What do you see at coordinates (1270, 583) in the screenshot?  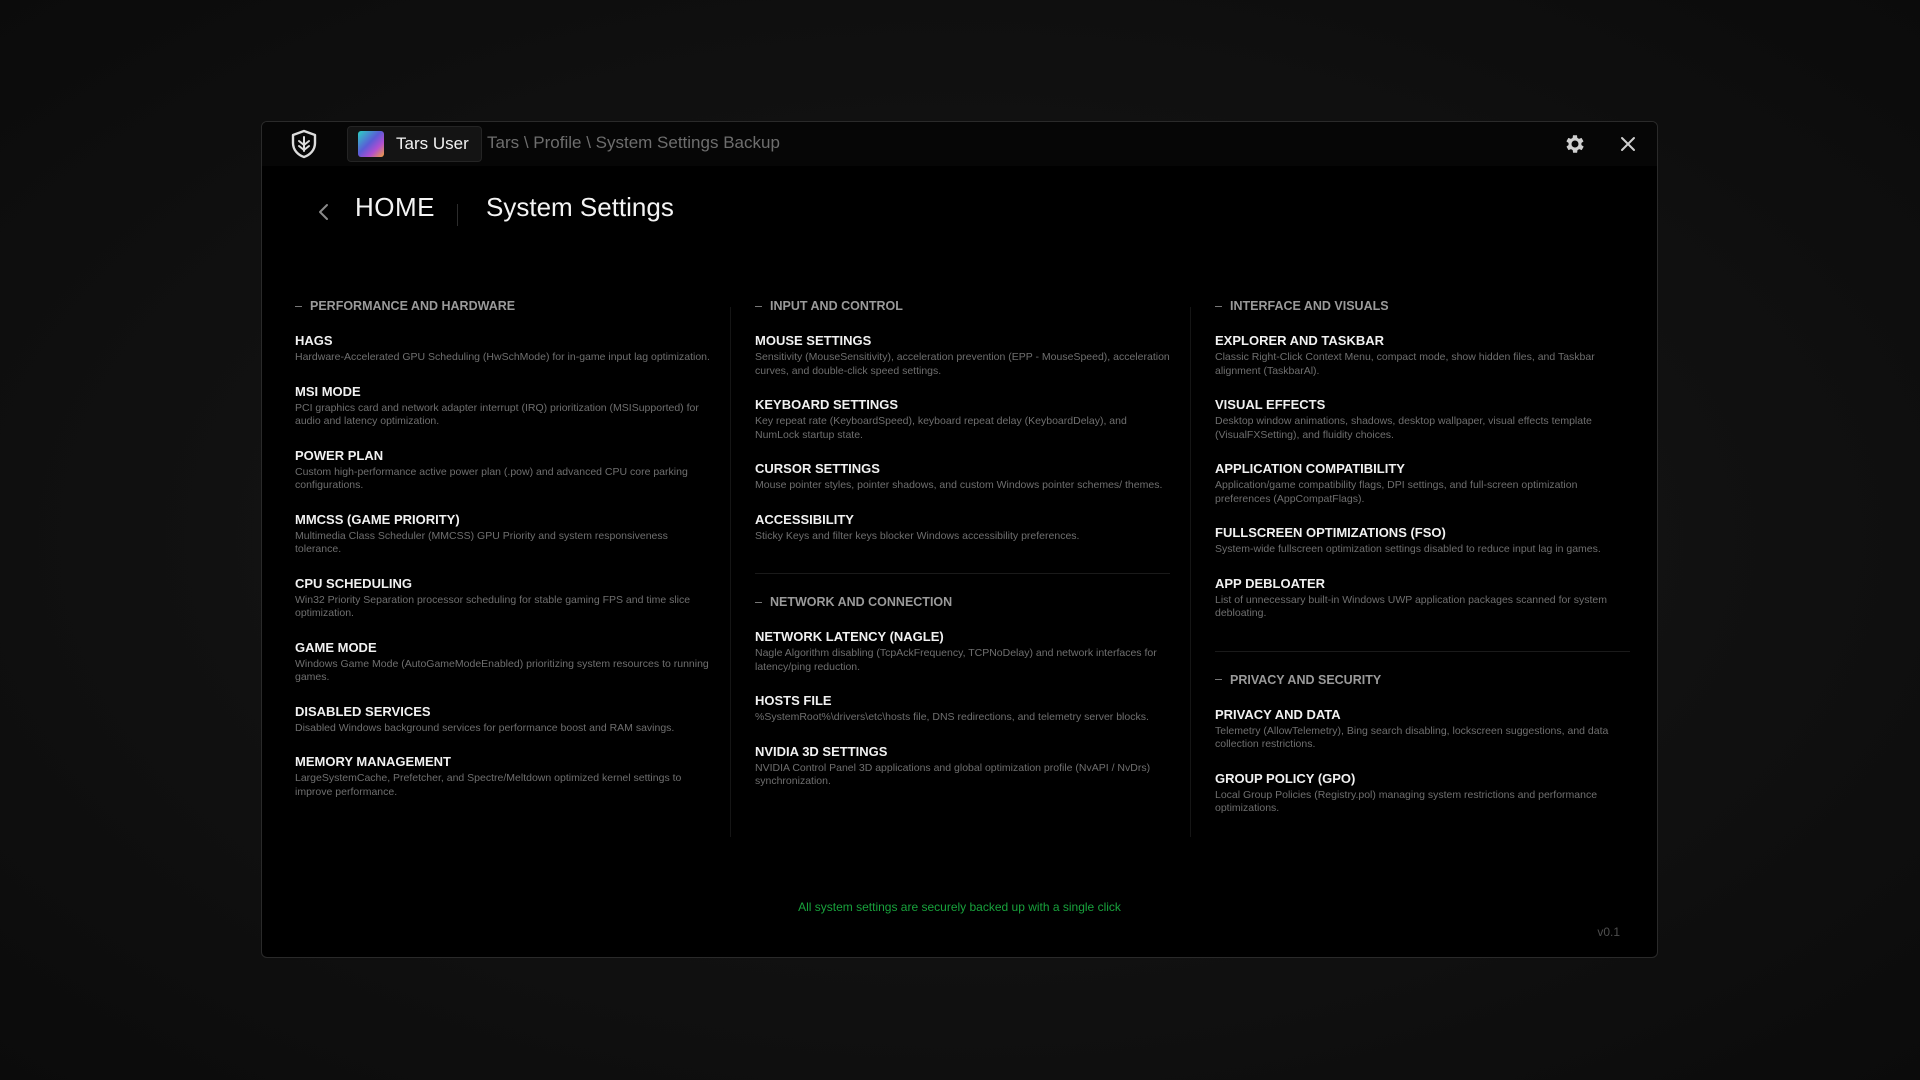 I see `setting-title: APP DEBLOATER` at bounding box center [1270, 583].